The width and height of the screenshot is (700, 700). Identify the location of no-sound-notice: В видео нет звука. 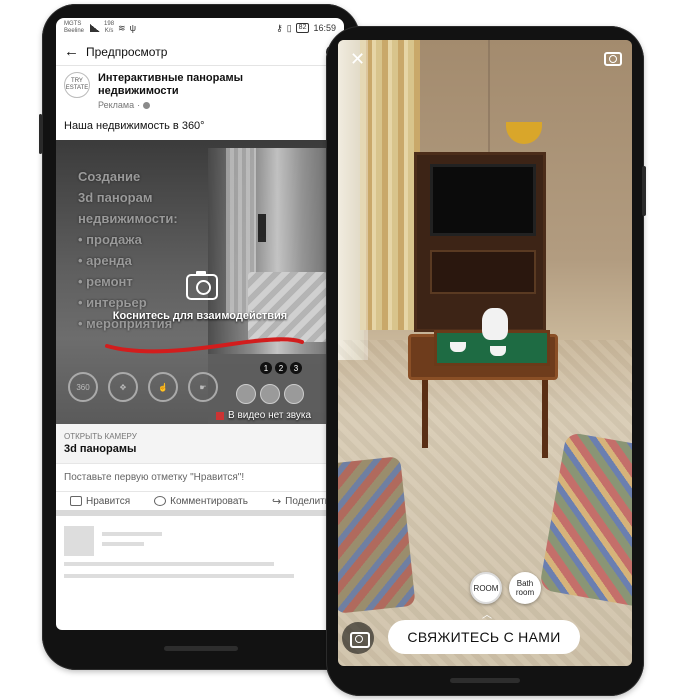
(263, 415).